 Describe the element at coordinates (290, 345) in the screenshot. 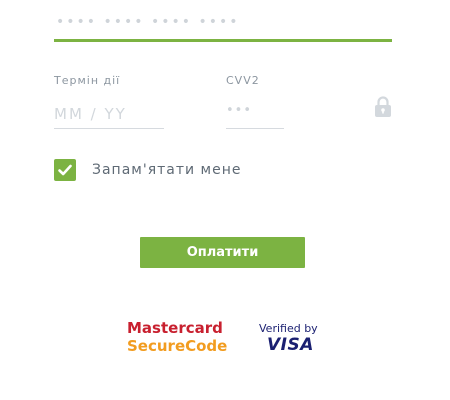

I see `visa-text: VISA` at that location.